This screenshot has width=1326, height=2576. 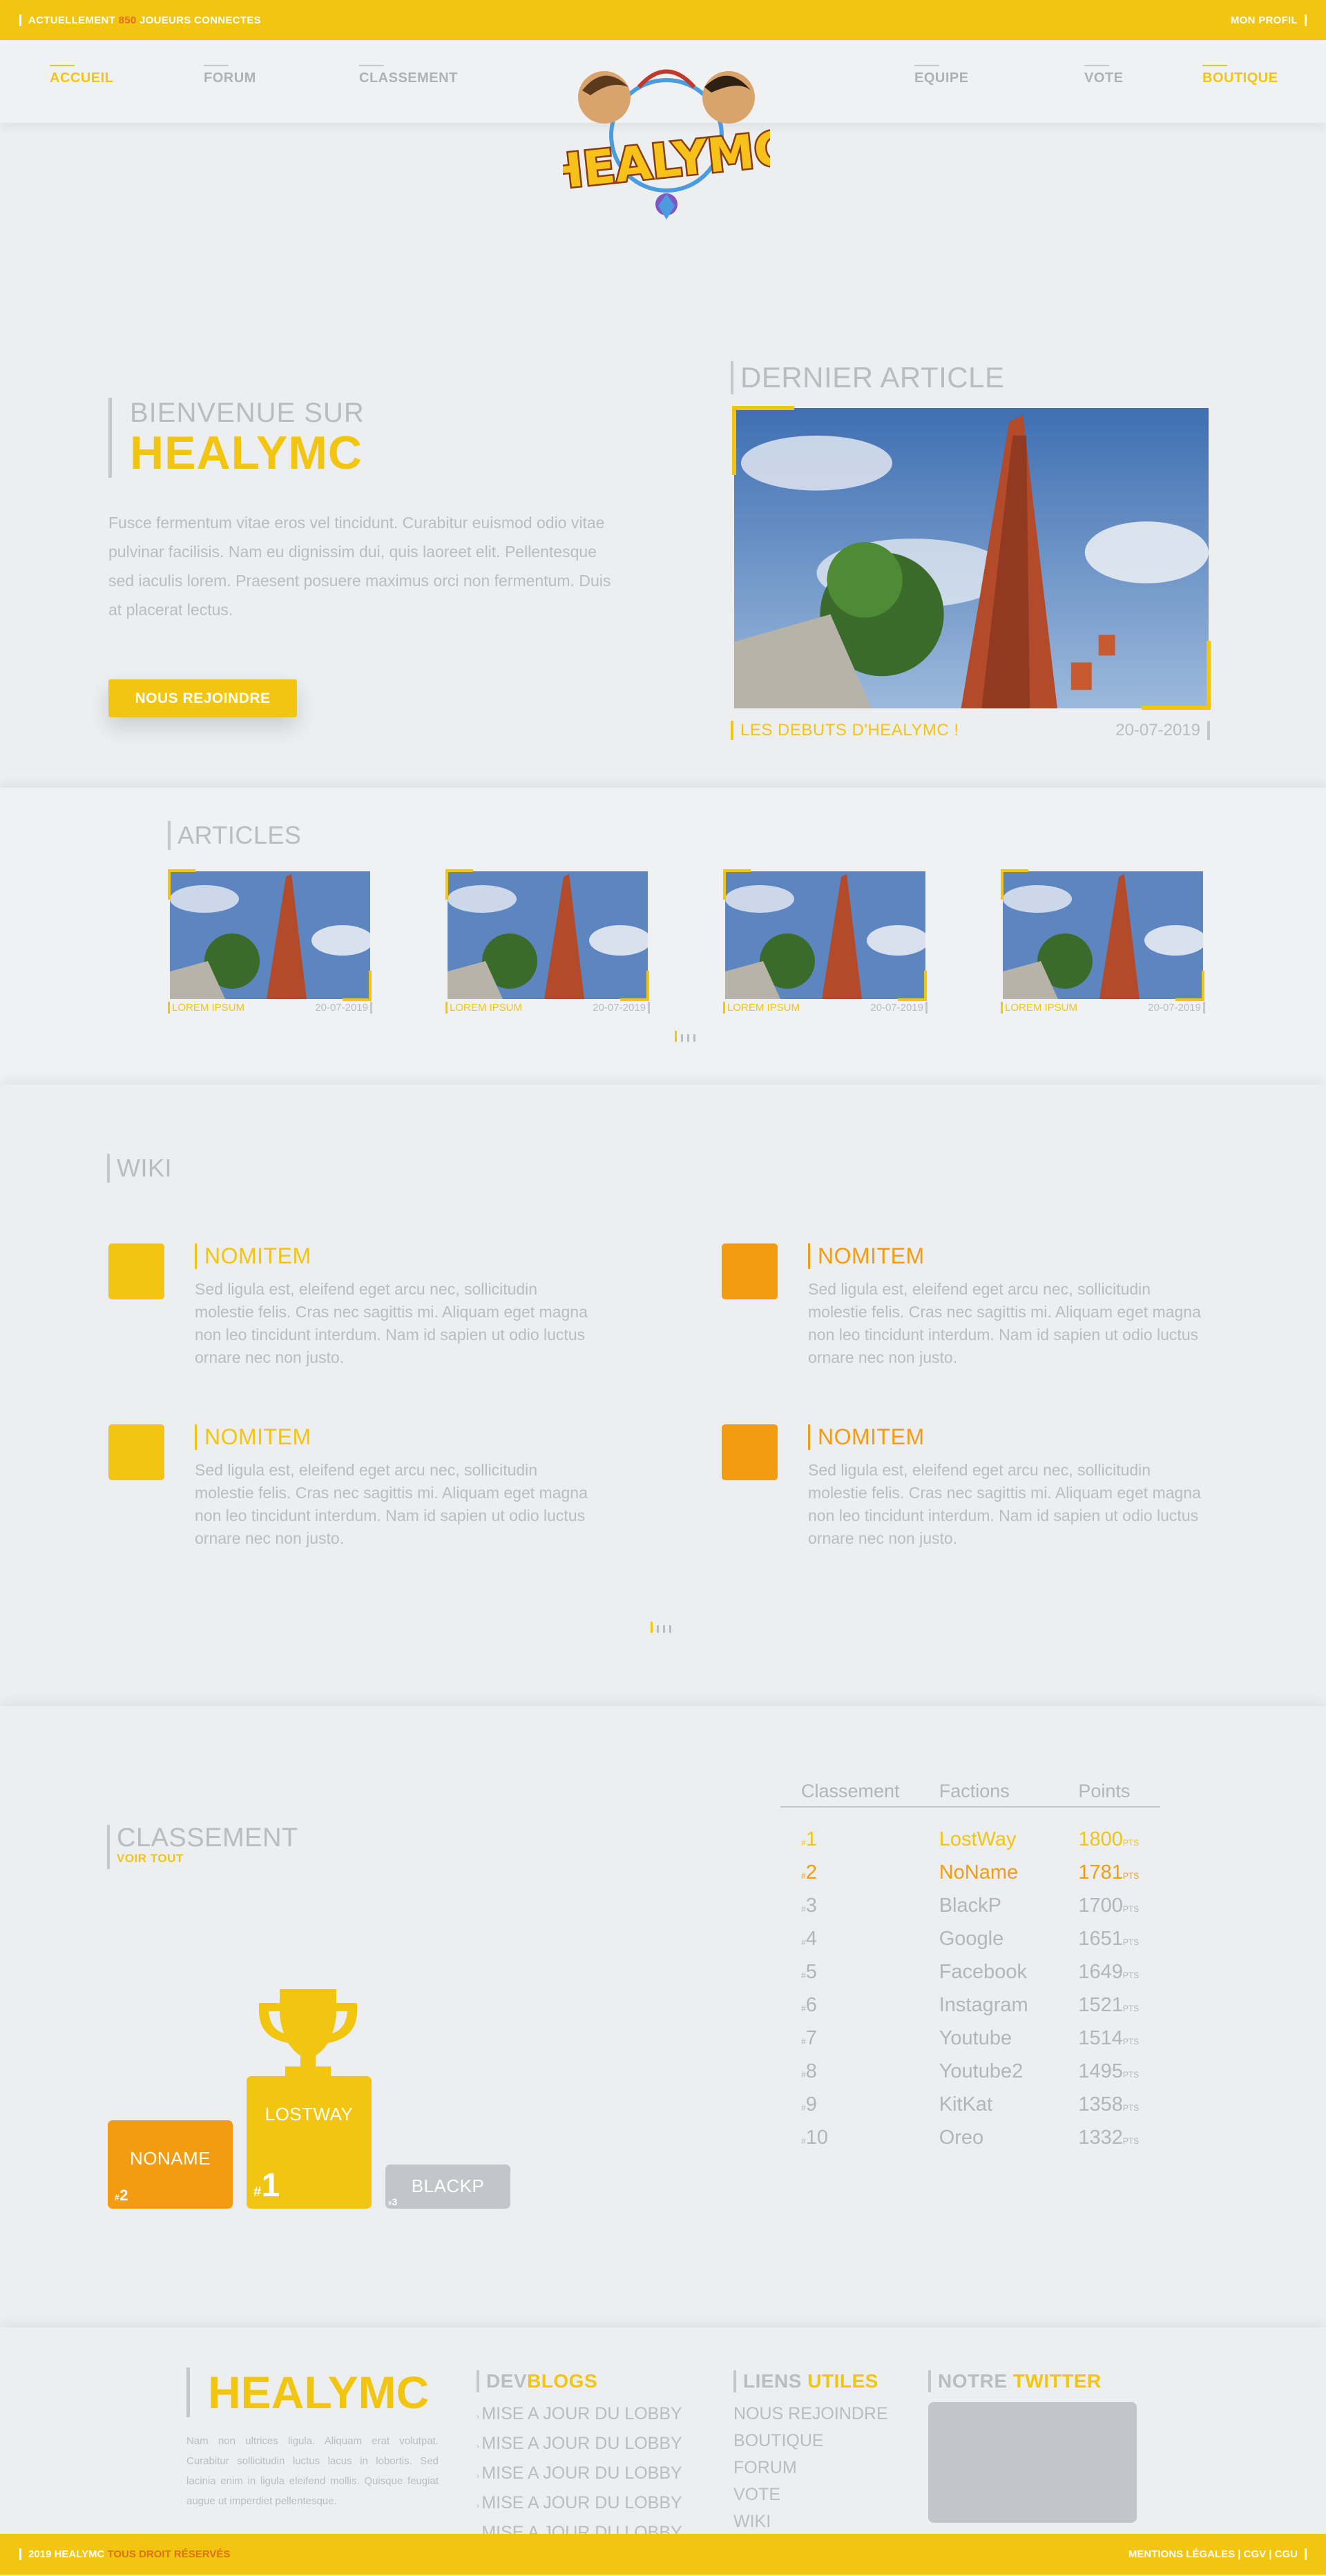 I want to click on ranking-row: #3 BlackP 1700PTS, so click(x=970, y=1905).